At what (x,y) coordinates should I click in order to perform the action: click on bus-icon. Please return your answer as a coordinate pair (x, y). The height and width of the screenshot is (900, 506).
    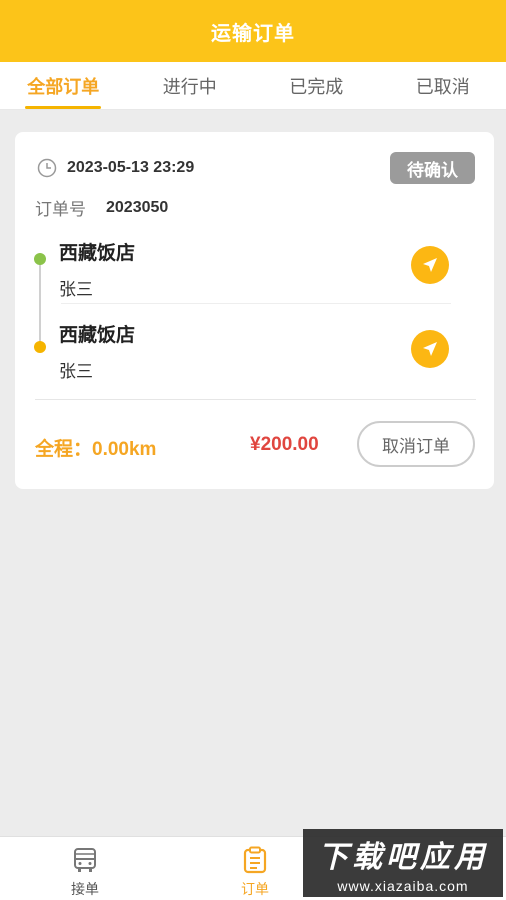
    Looking at the image, I should click on (85, 860).